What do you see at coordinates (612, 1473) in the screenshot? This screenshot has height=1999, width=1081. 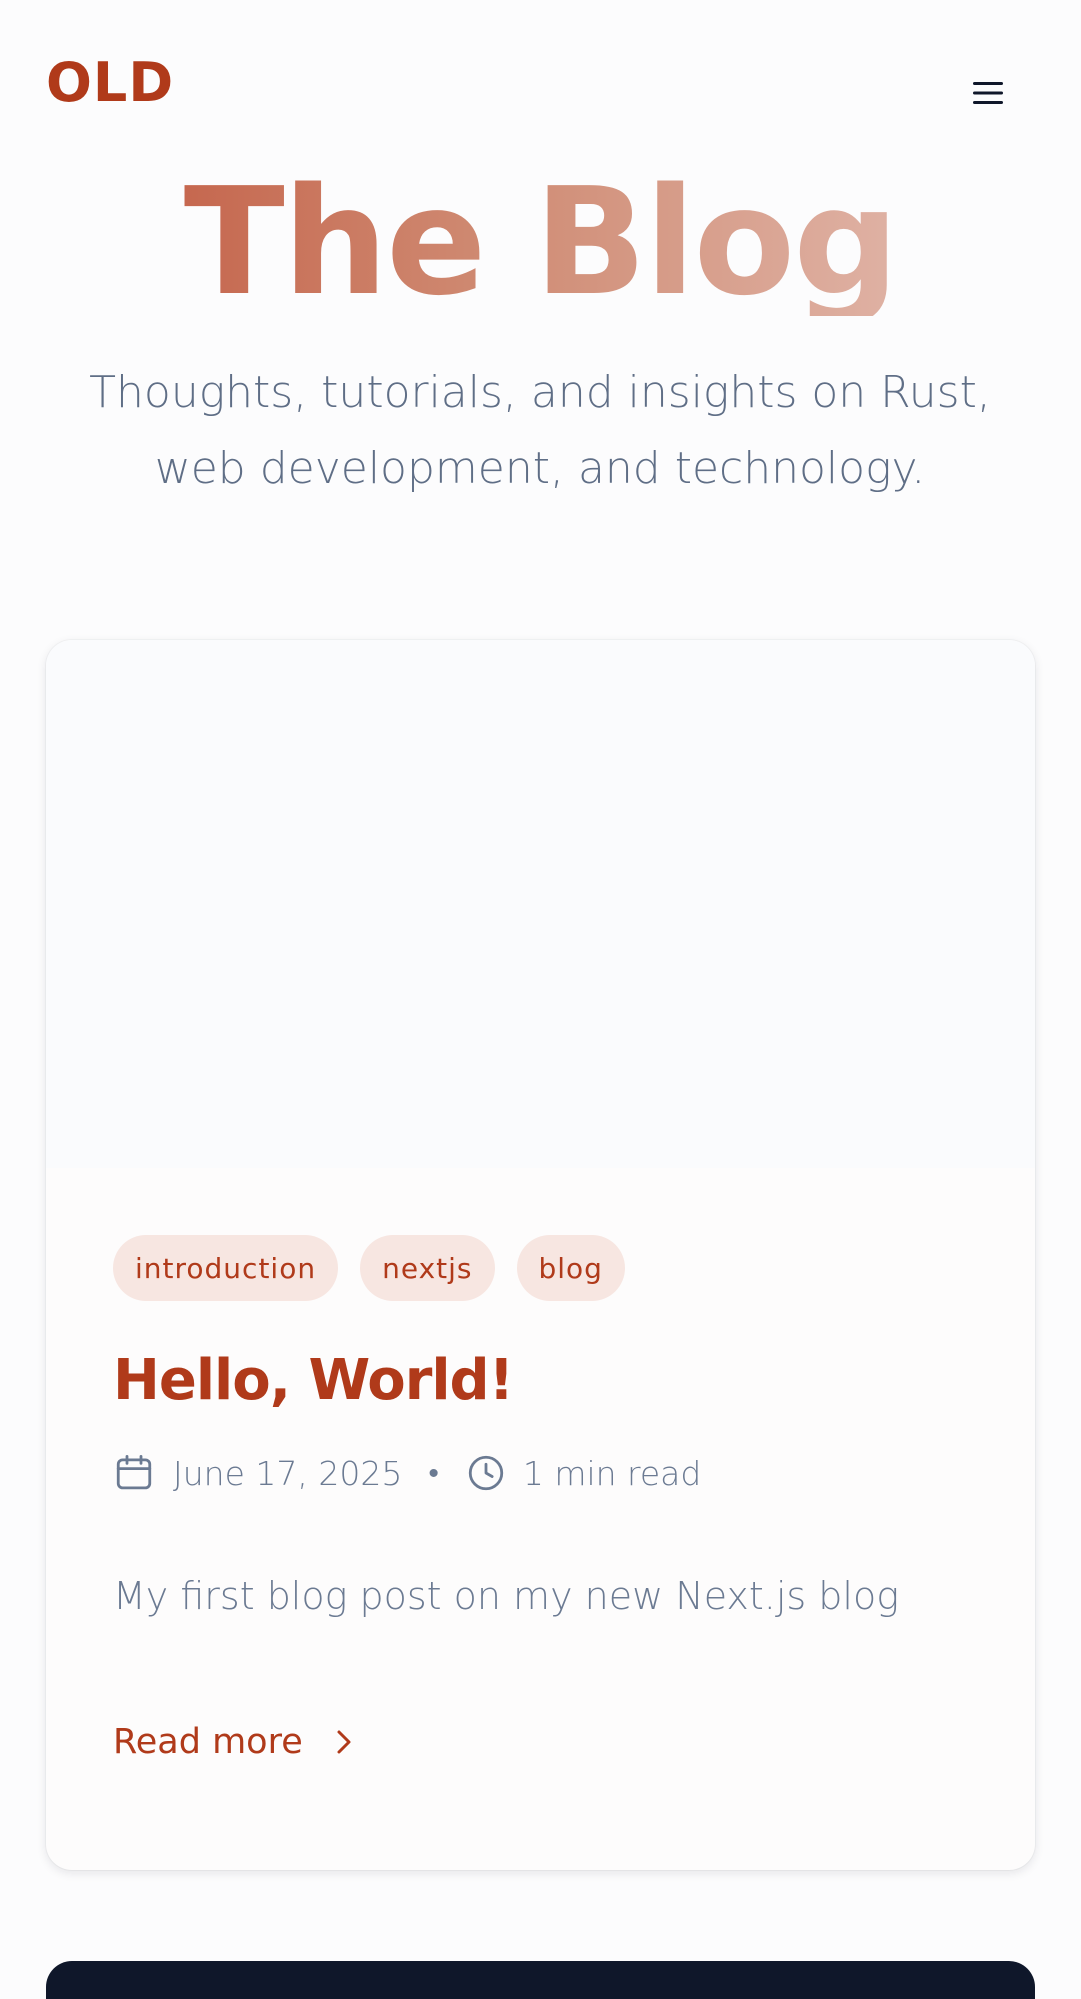 I see `post-read-time: 1 min read` at bounding box center [612, 1473].